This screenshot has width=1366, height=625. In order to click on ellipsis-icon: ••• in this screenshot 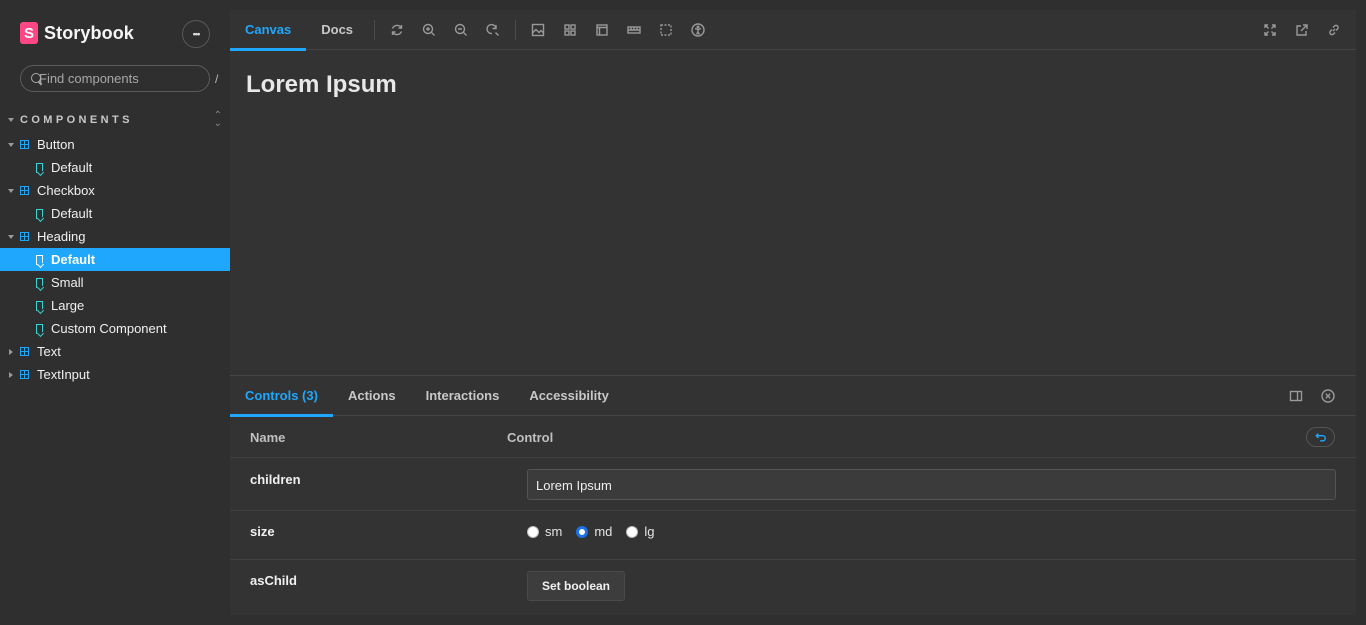, I will do `click(196, 34)`.